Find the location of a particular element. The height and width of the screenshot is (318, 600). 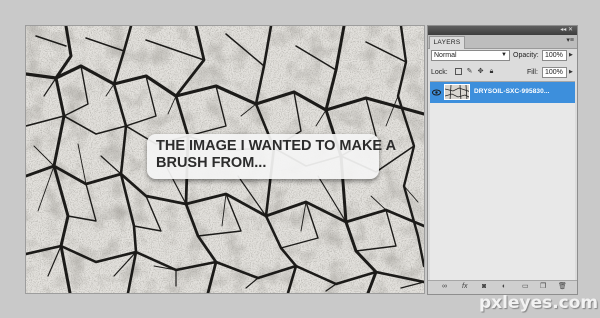

layer-thumbnail is located at coordinates (457, 92).